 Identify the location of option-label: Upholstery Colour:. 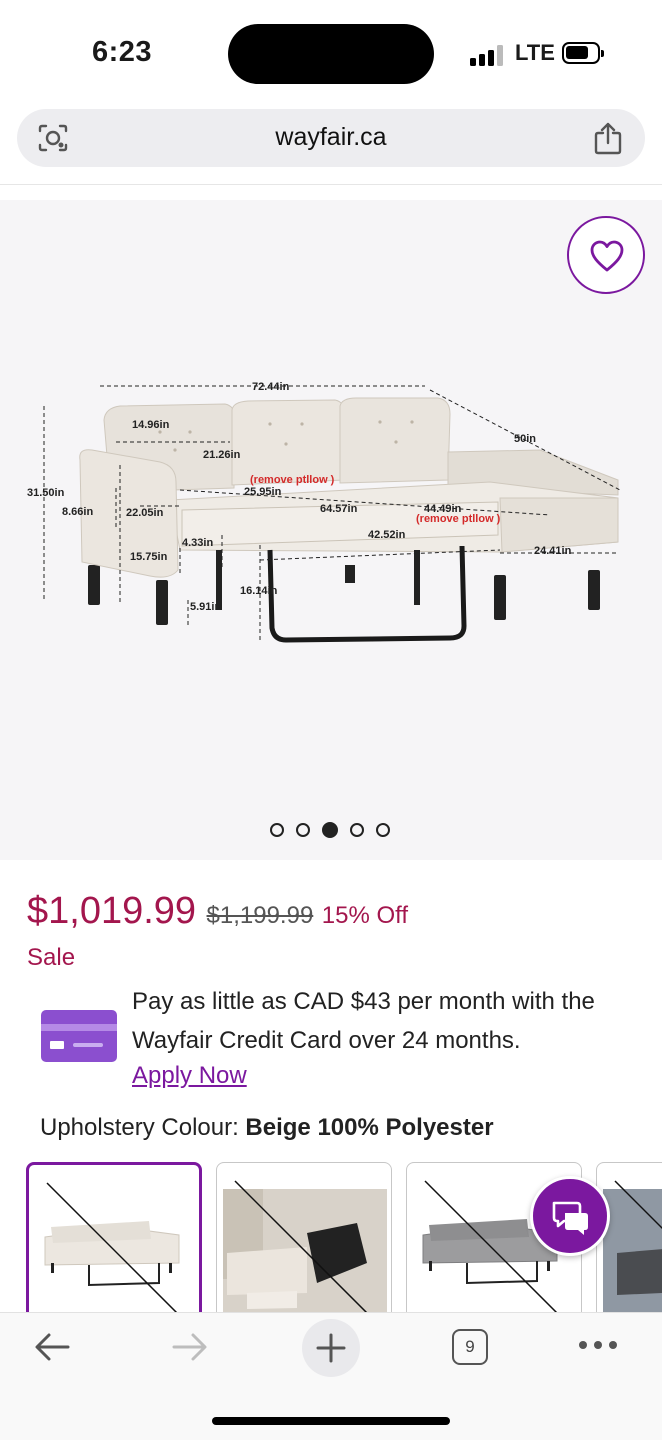
(143, 1127).